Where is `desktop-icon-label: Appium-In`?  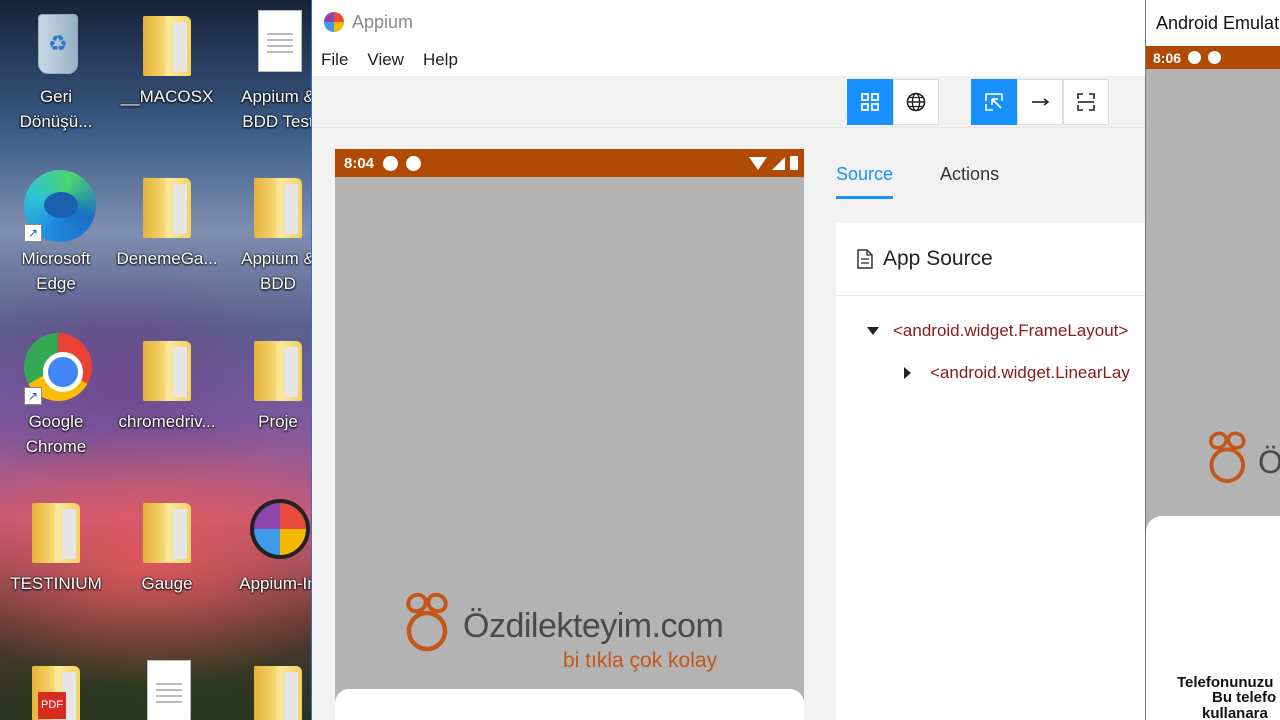
desktop-icon-label: Appium-In is located at coordinates (278, 583).